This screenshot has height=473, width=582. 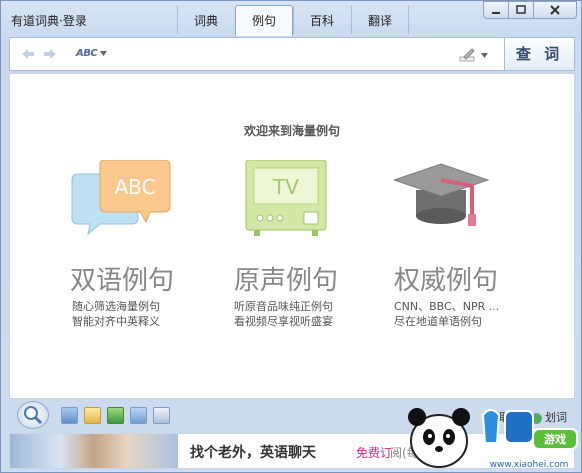 What do you see at coordinates (94, 451) in the screenshot?
I see `banner-photo` at bounding box center [94, 451].